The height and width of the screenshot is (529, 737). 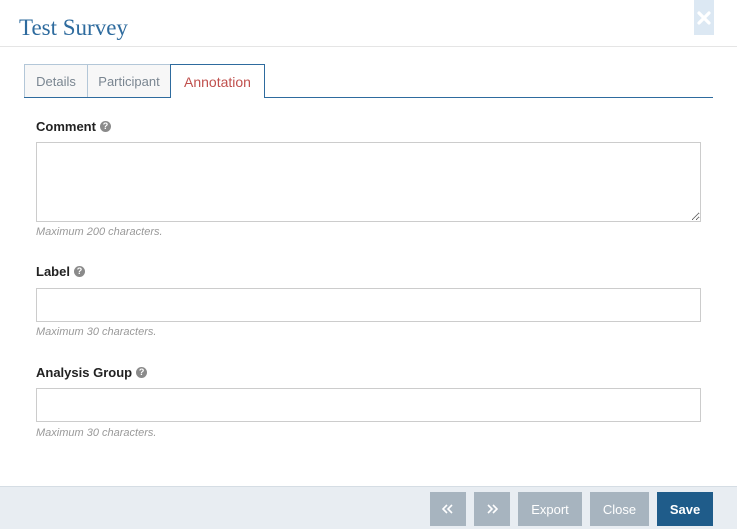 I want to click on comment-label: Comment ?, so click(x=73, y=126).